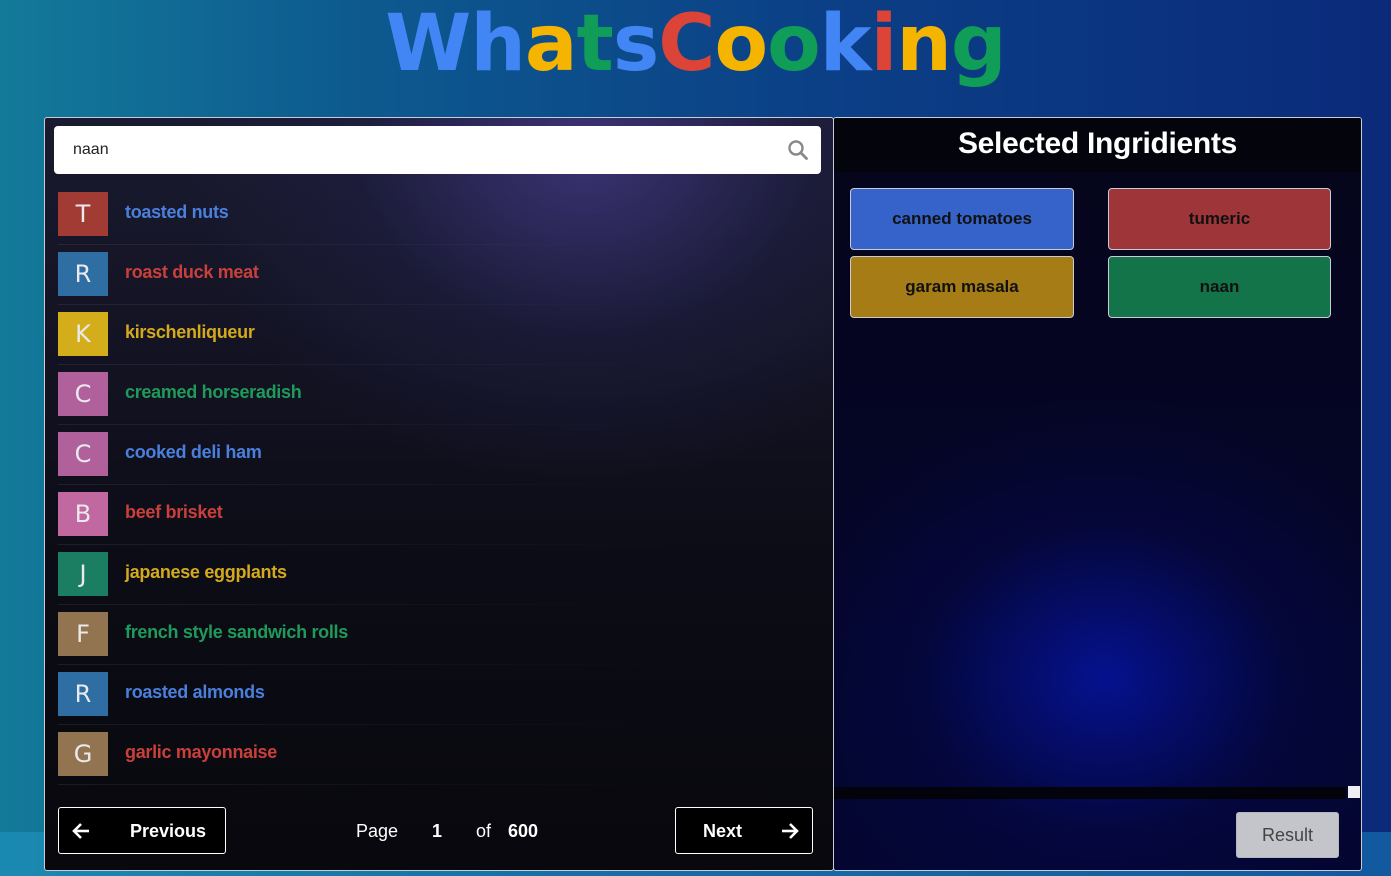 This screenshot has width=1391, height=876. I want to click on logo-letter: h, so click(498, 44).